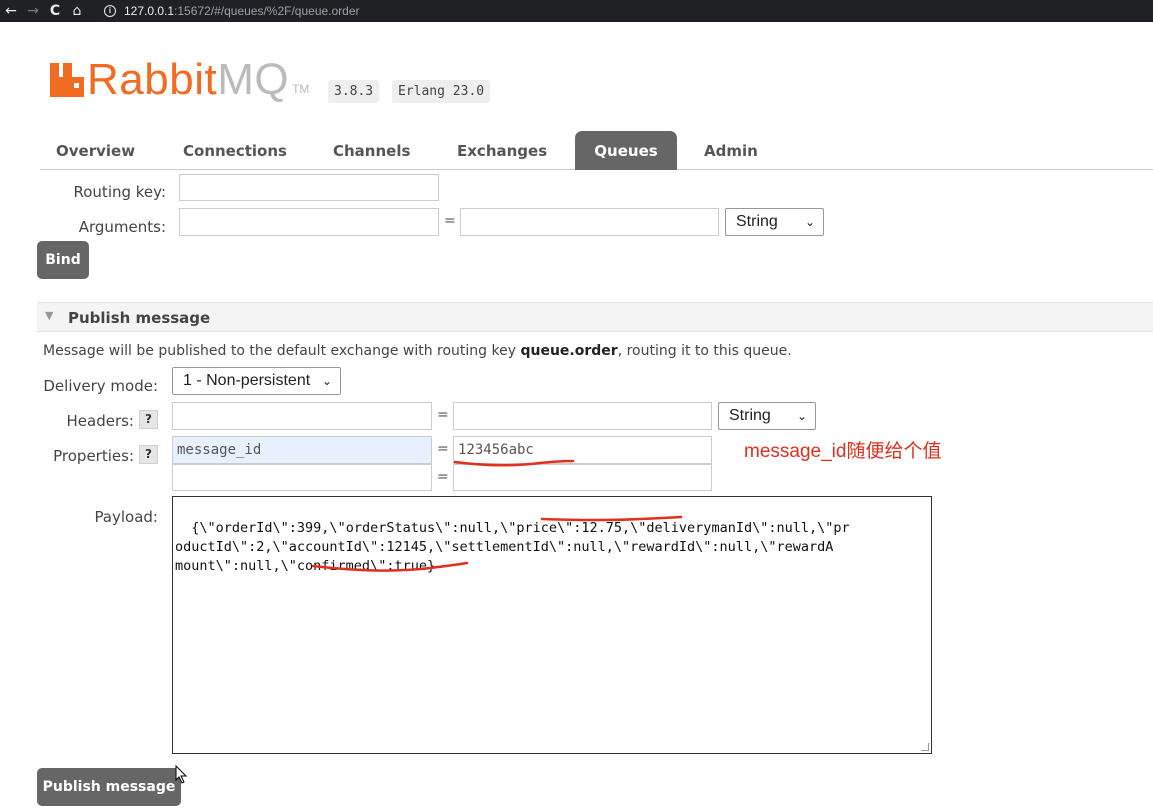 The height and width of the screenshot is (812, 1153). Describe the element at coordinates (302, 450) in the screenshot. I see `property-key-input: message_id` at that location.